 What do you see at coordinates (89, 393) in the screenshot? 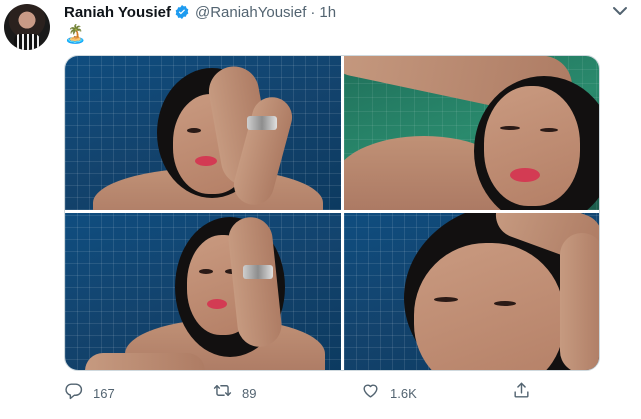
I see `reply-button: 167` at bounding box center [89, 393].